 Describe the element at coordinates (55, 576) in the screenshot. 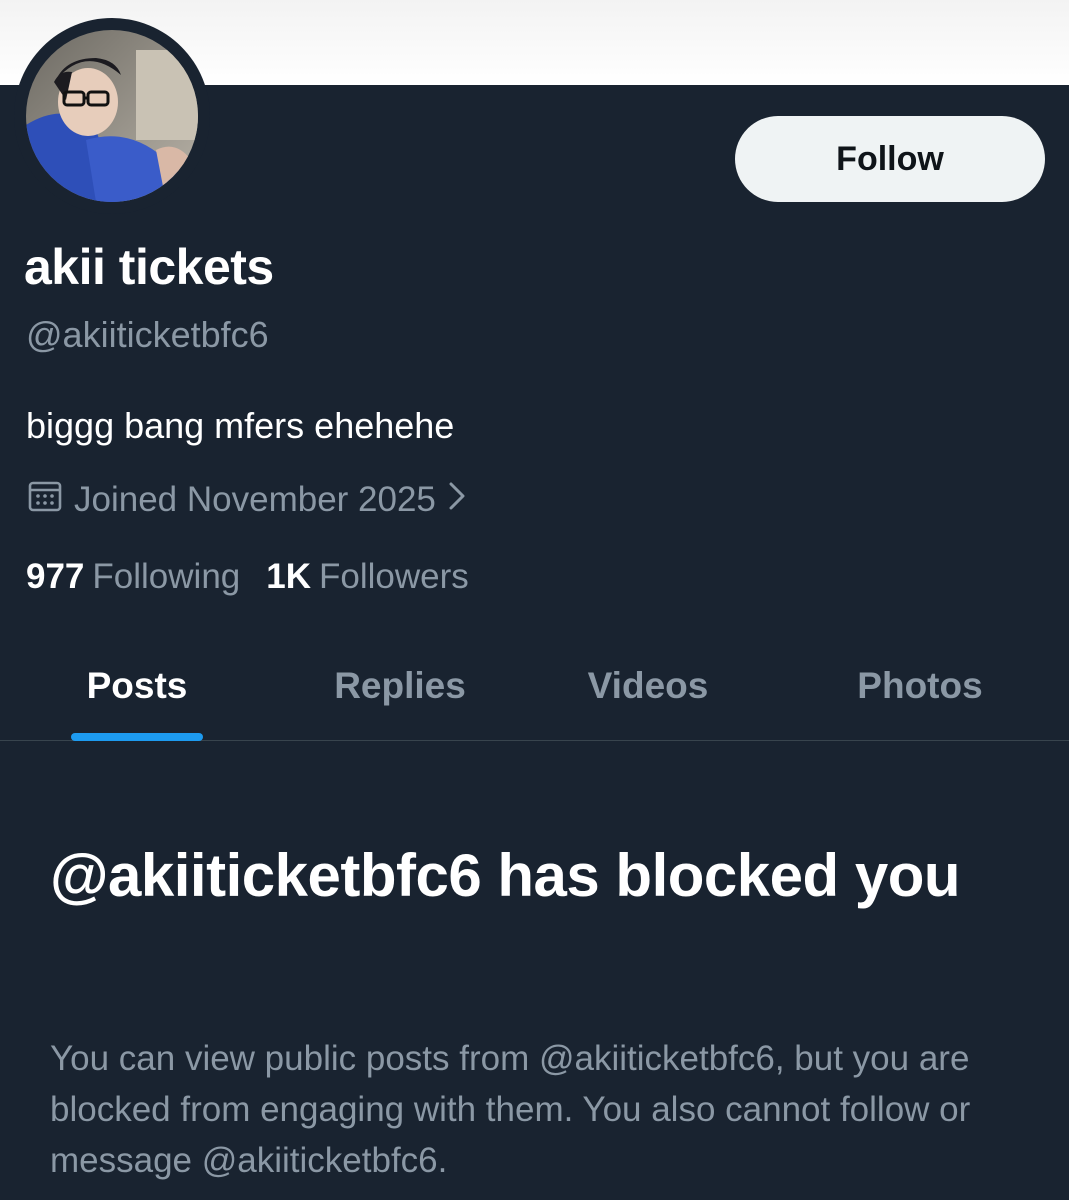

I see `following-count: 977` at that location.